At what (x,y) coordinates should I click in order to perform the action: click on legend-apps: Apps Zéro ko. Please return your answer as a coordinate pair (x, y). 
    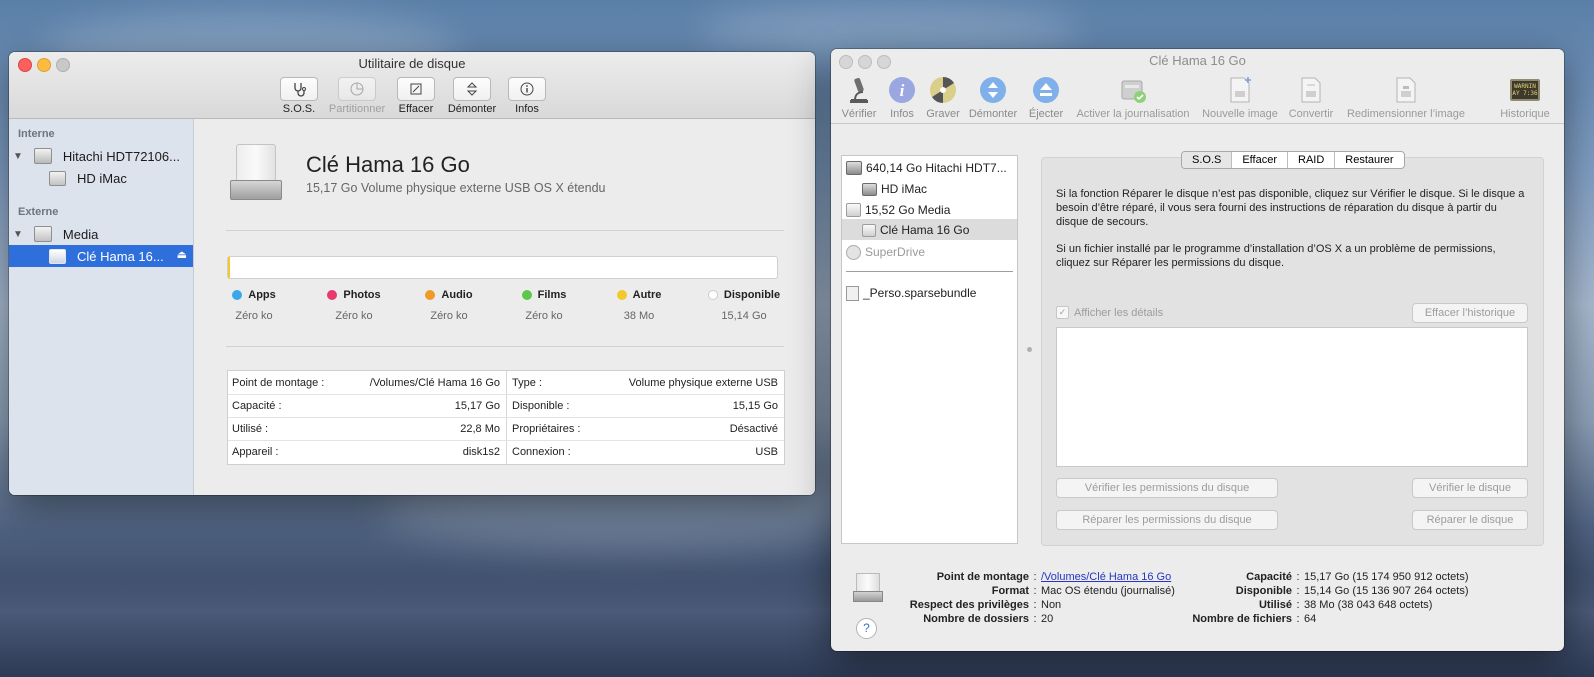
    Looking at the image, I should click on (254, 305).